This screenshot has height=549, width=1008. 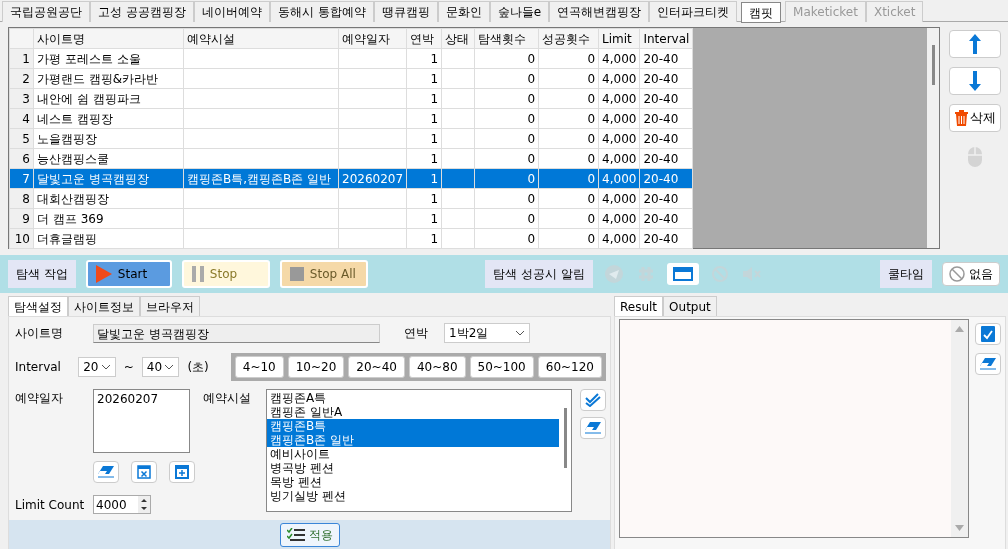 What do you see at coordinates (351, 218) in the screenshot?
I see `table-row: 9 더 캠프 369 1 0 0 4,000 20-40` at bounding box center [351, 218].